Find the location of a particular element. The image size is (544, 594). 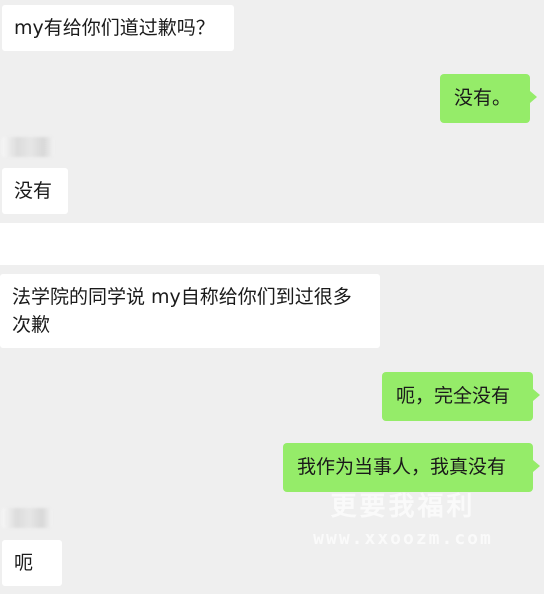

message-text: 呃 is located at coordinates (24, 563).